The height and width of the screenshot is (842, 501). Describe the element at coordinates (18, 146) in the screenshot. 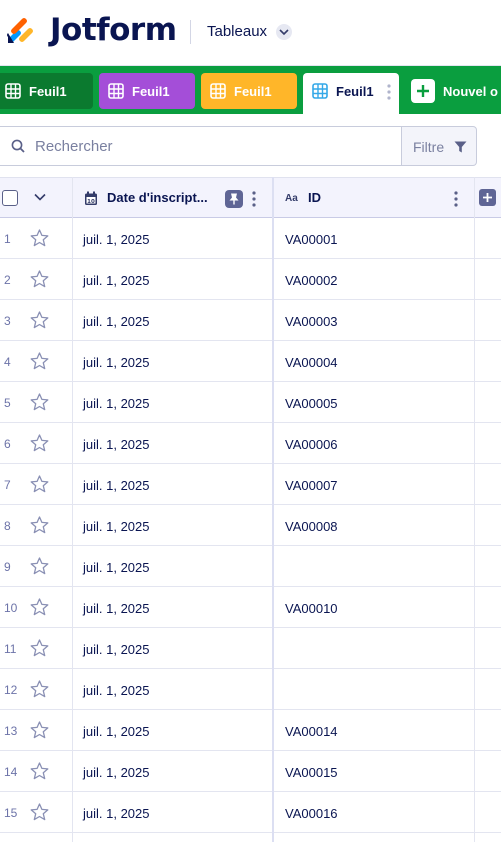

I see `search-icon` at that location.